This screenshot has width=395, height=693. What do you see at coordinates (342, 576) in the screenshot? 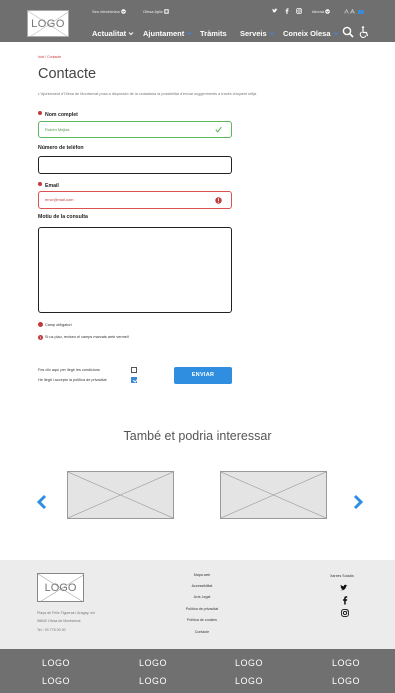
I see `footer-social-title: Xarxes Socials` at bounding box center [342, 576].